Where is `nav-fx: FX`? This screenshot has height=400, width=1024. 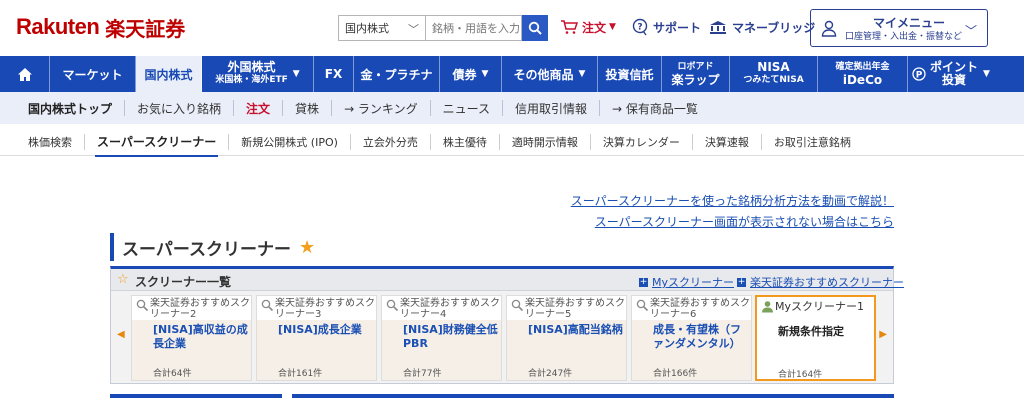
nav-fx: FX is located at coordinates (334, 74).